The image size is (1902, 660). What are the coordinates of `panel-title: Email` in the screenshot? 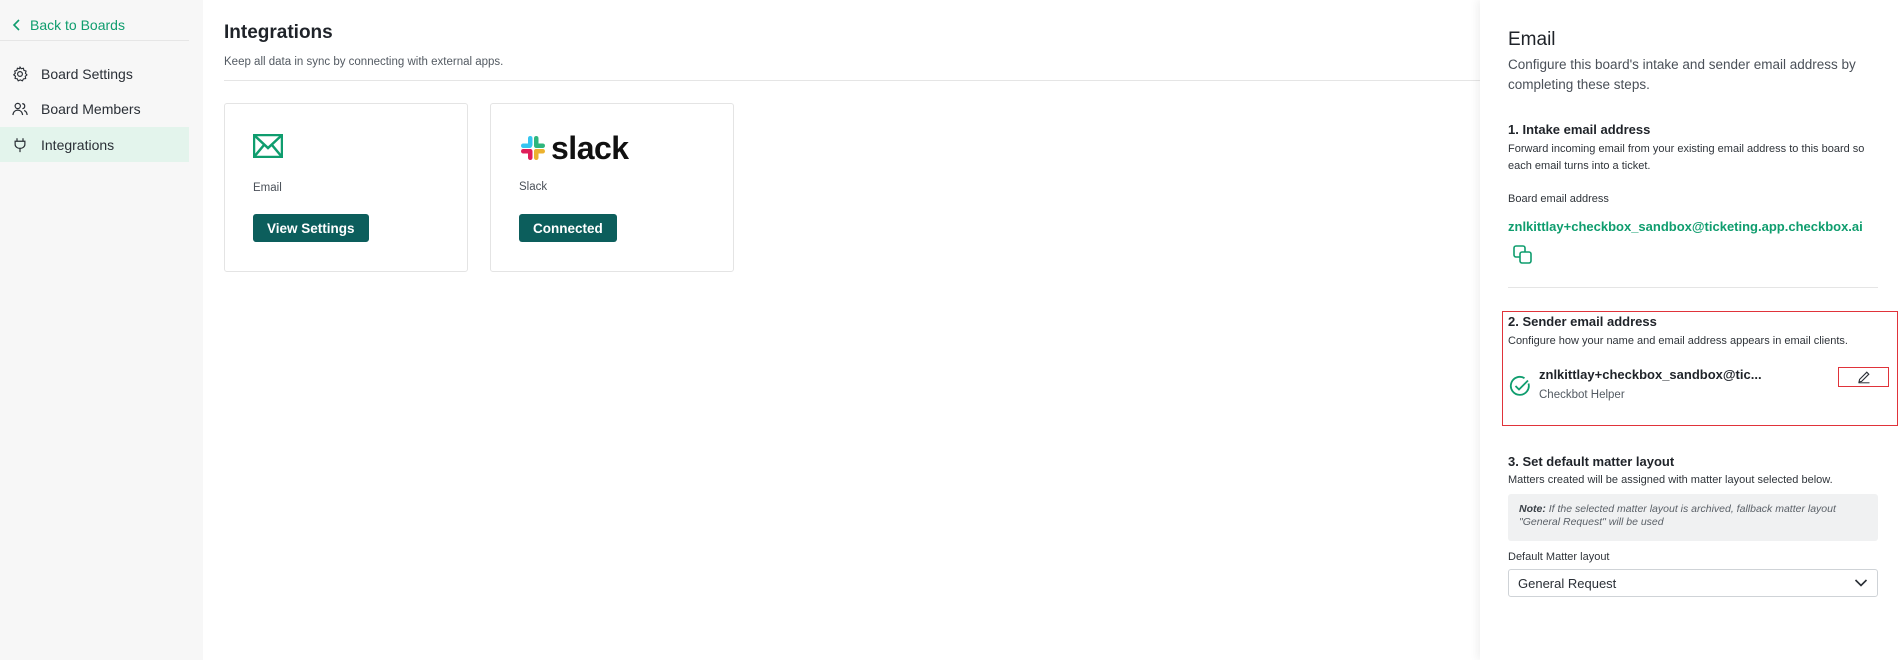 It's located at (1532, 39).